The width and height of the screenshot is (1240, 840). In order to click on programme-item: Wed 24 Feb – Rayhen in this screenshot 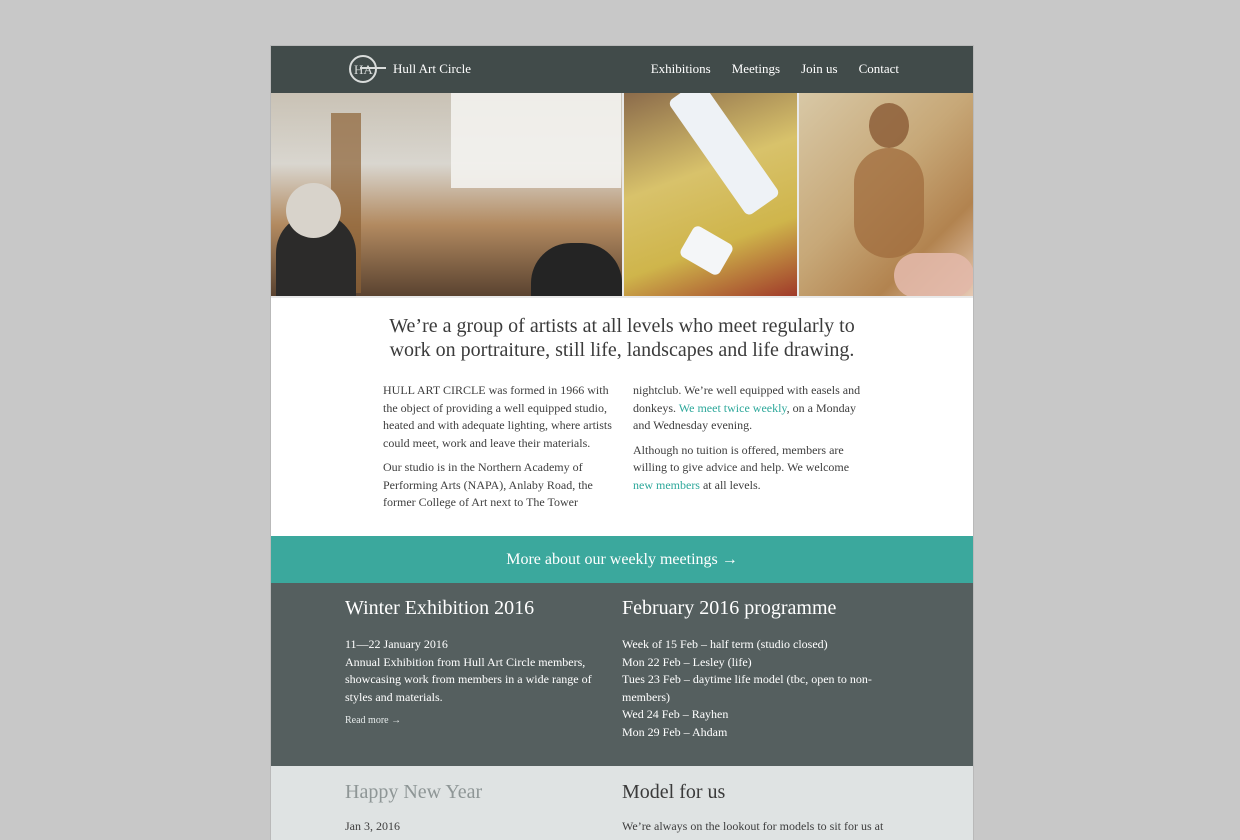, I will do `click(675, 714)`.